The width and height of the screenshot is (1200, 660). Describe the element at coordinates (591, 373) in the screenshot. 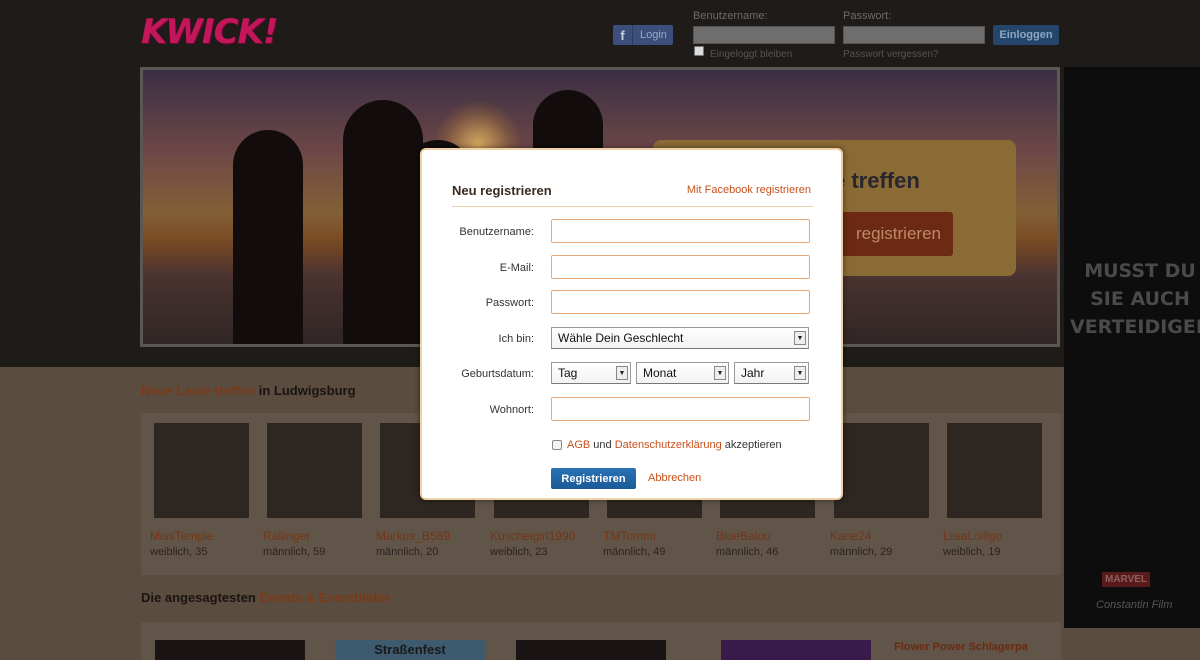

I see `day-select: Tag ▼` at that location.